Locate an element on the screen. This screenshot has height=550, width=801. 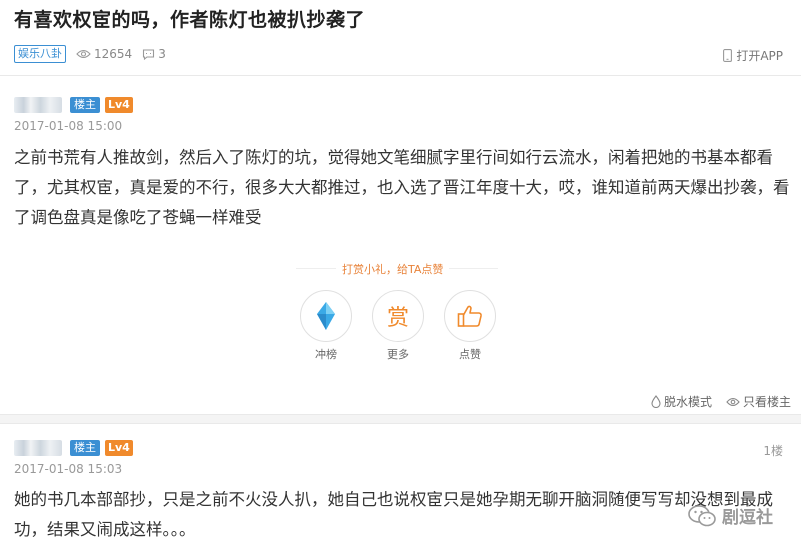
rank-boost-button is located at coordinates (326, 316).